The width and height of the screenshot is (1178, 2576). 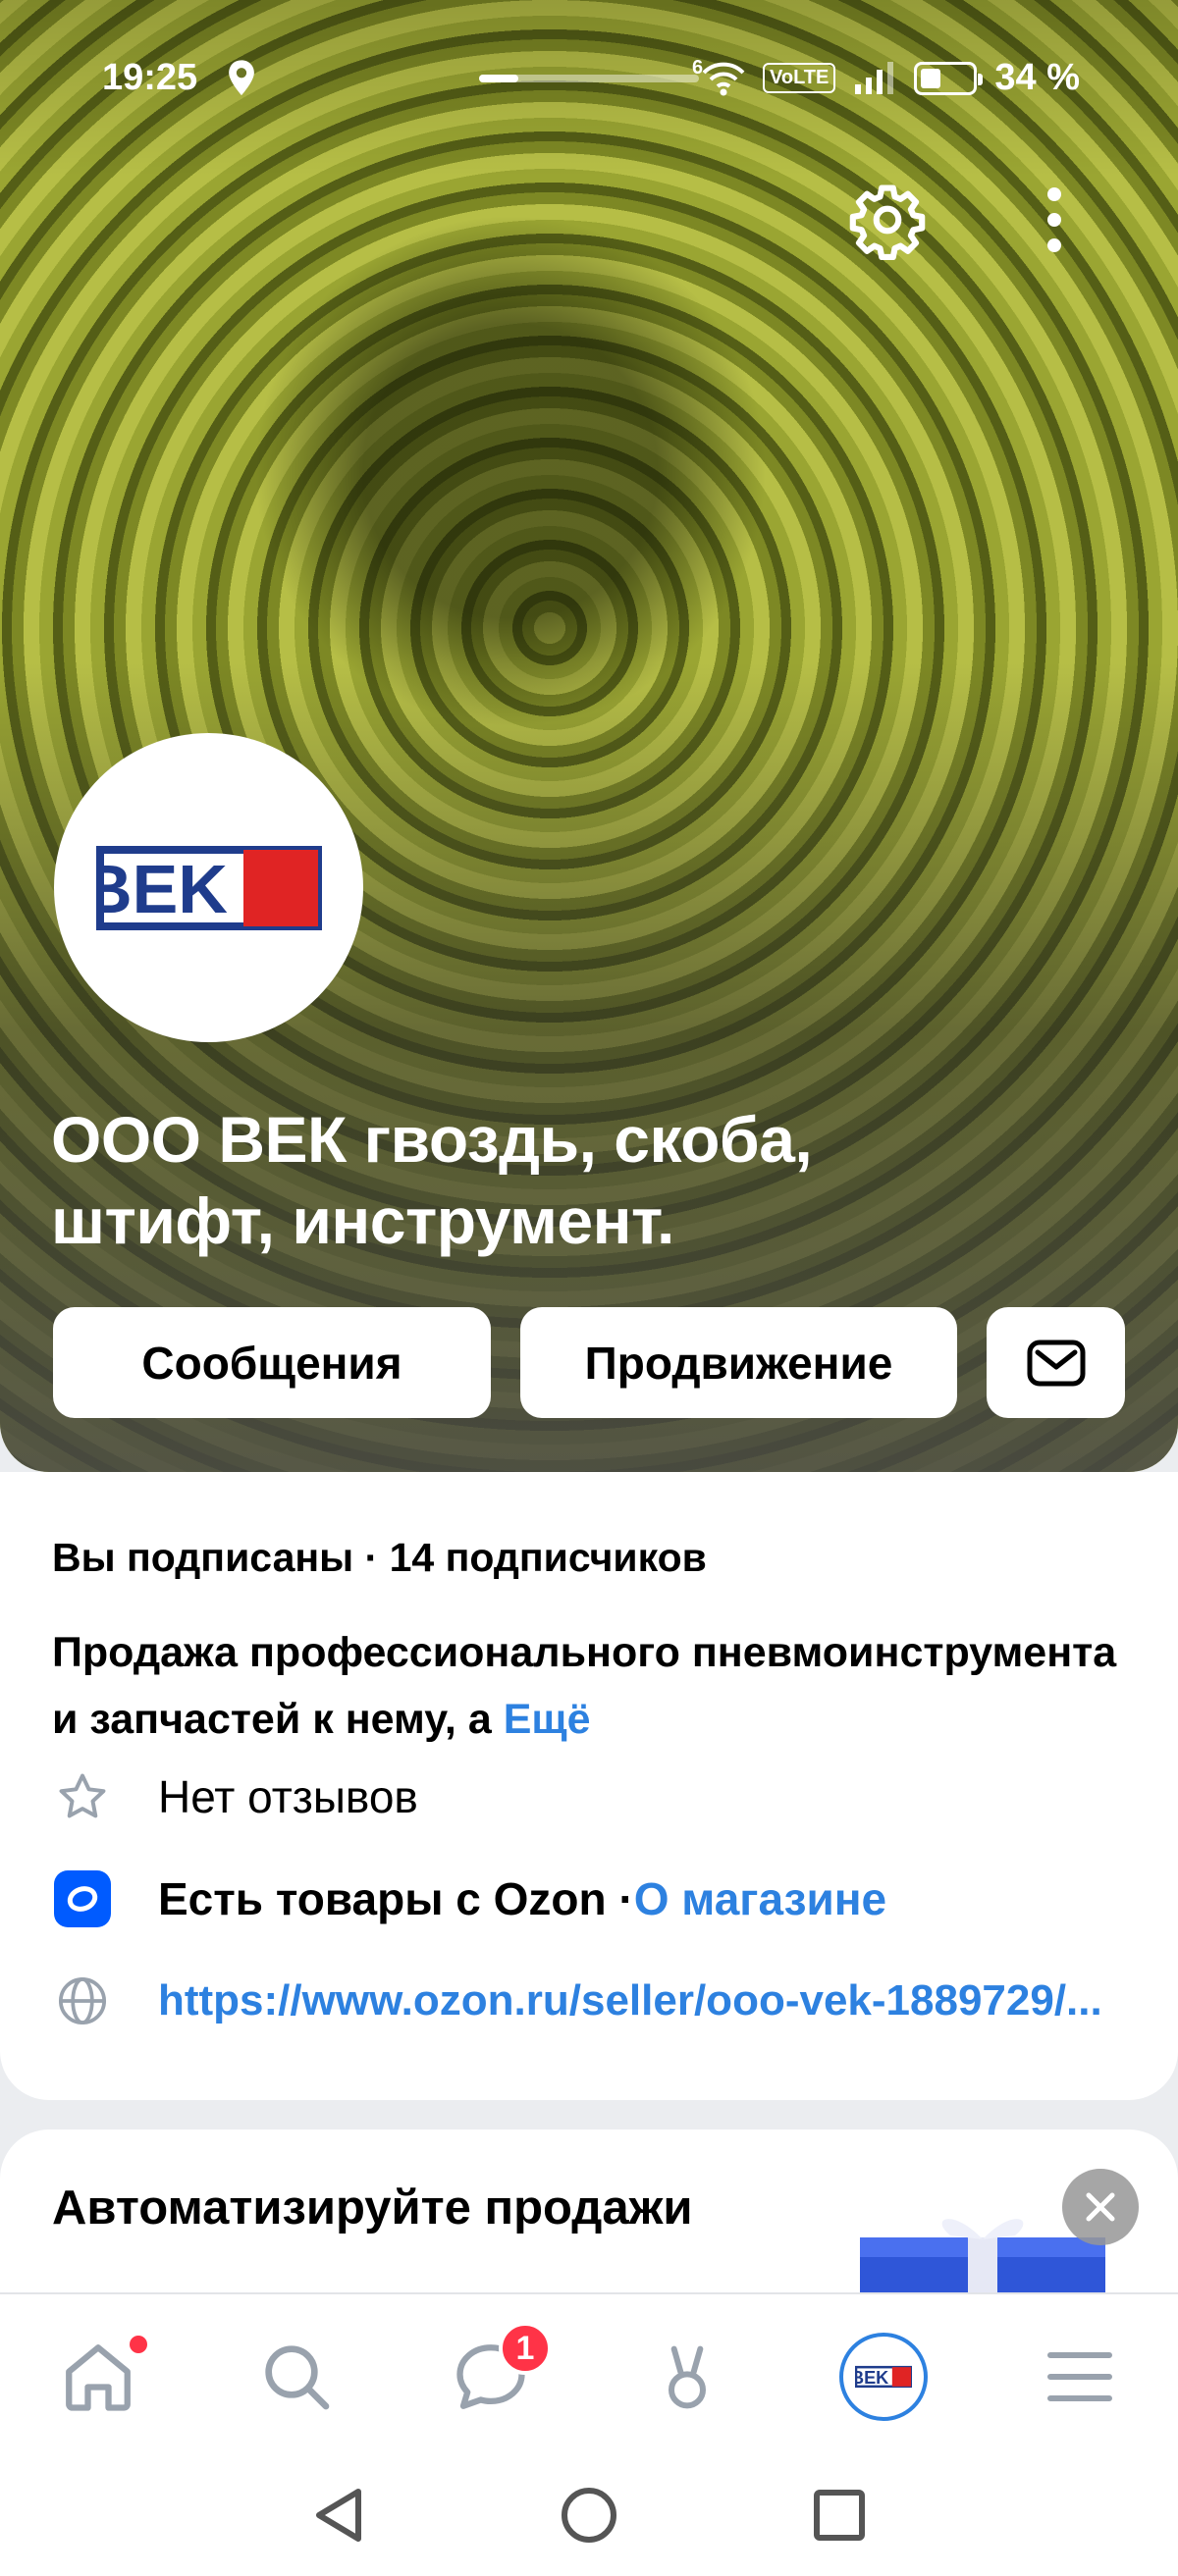 I want to click on status-time: 19:25, so click(x=150, y=77).